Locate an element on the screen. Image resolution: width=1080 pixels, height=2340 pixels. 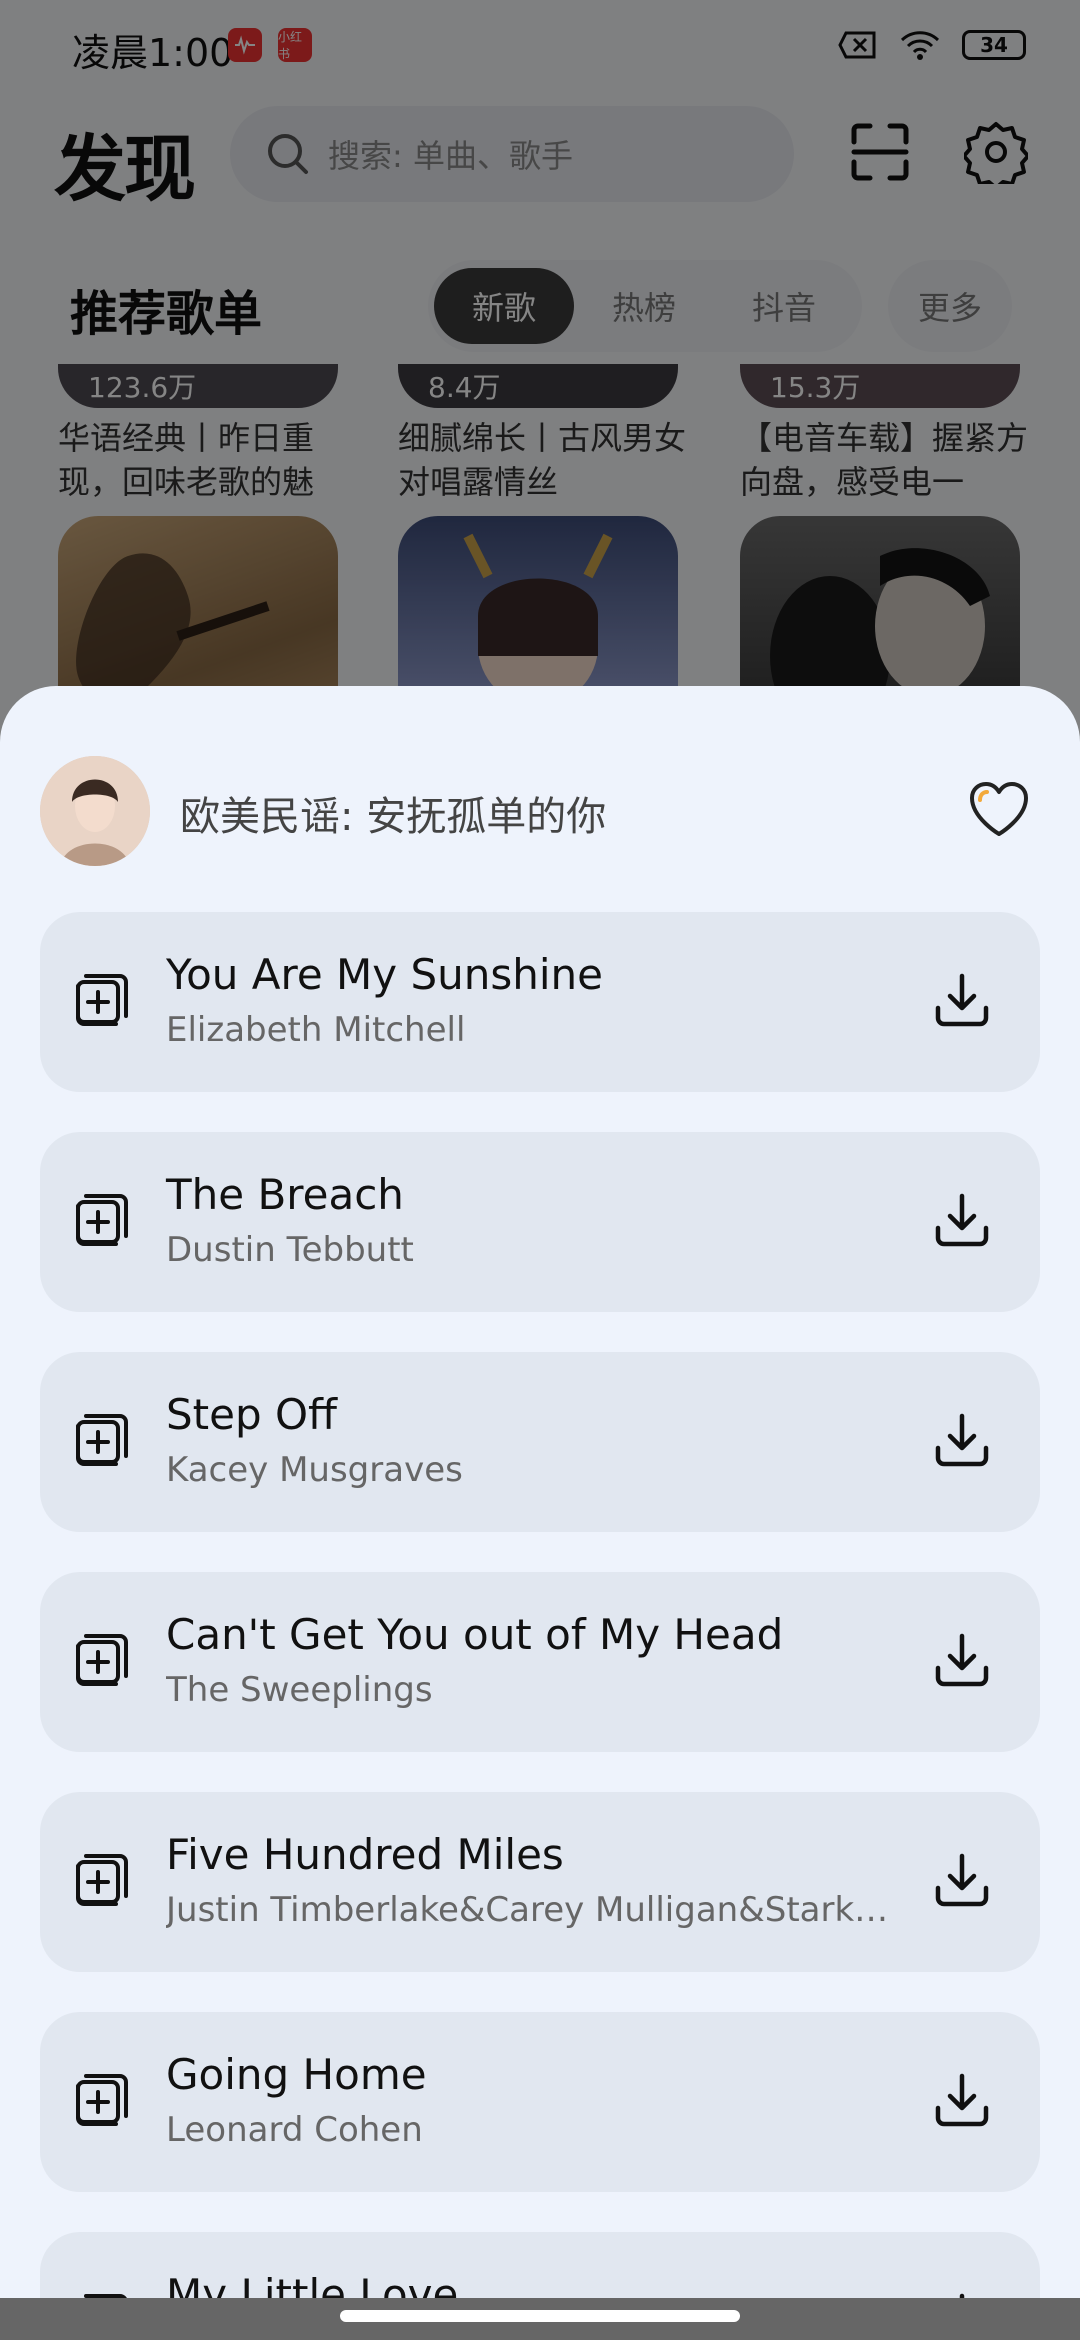
song-row: Going Home Leonard Cohen is located at coordinates (540, 2102).